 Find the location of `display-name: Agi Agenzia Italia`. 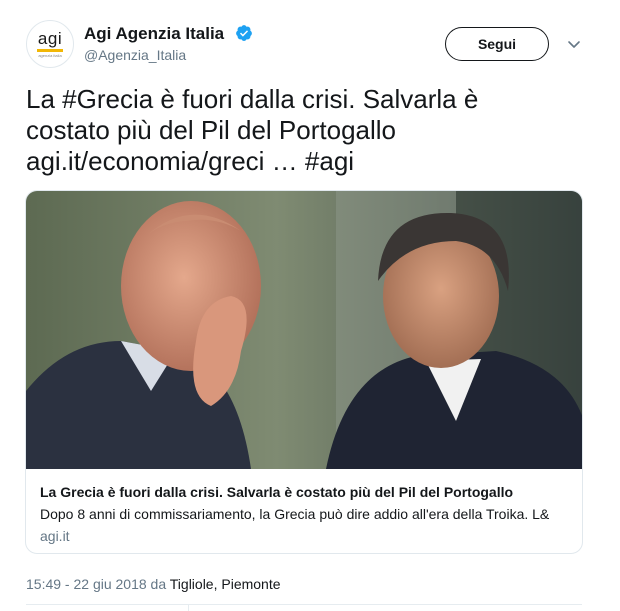

display-name: Agi Agenzia Italia is located at coordinates (154, 34).